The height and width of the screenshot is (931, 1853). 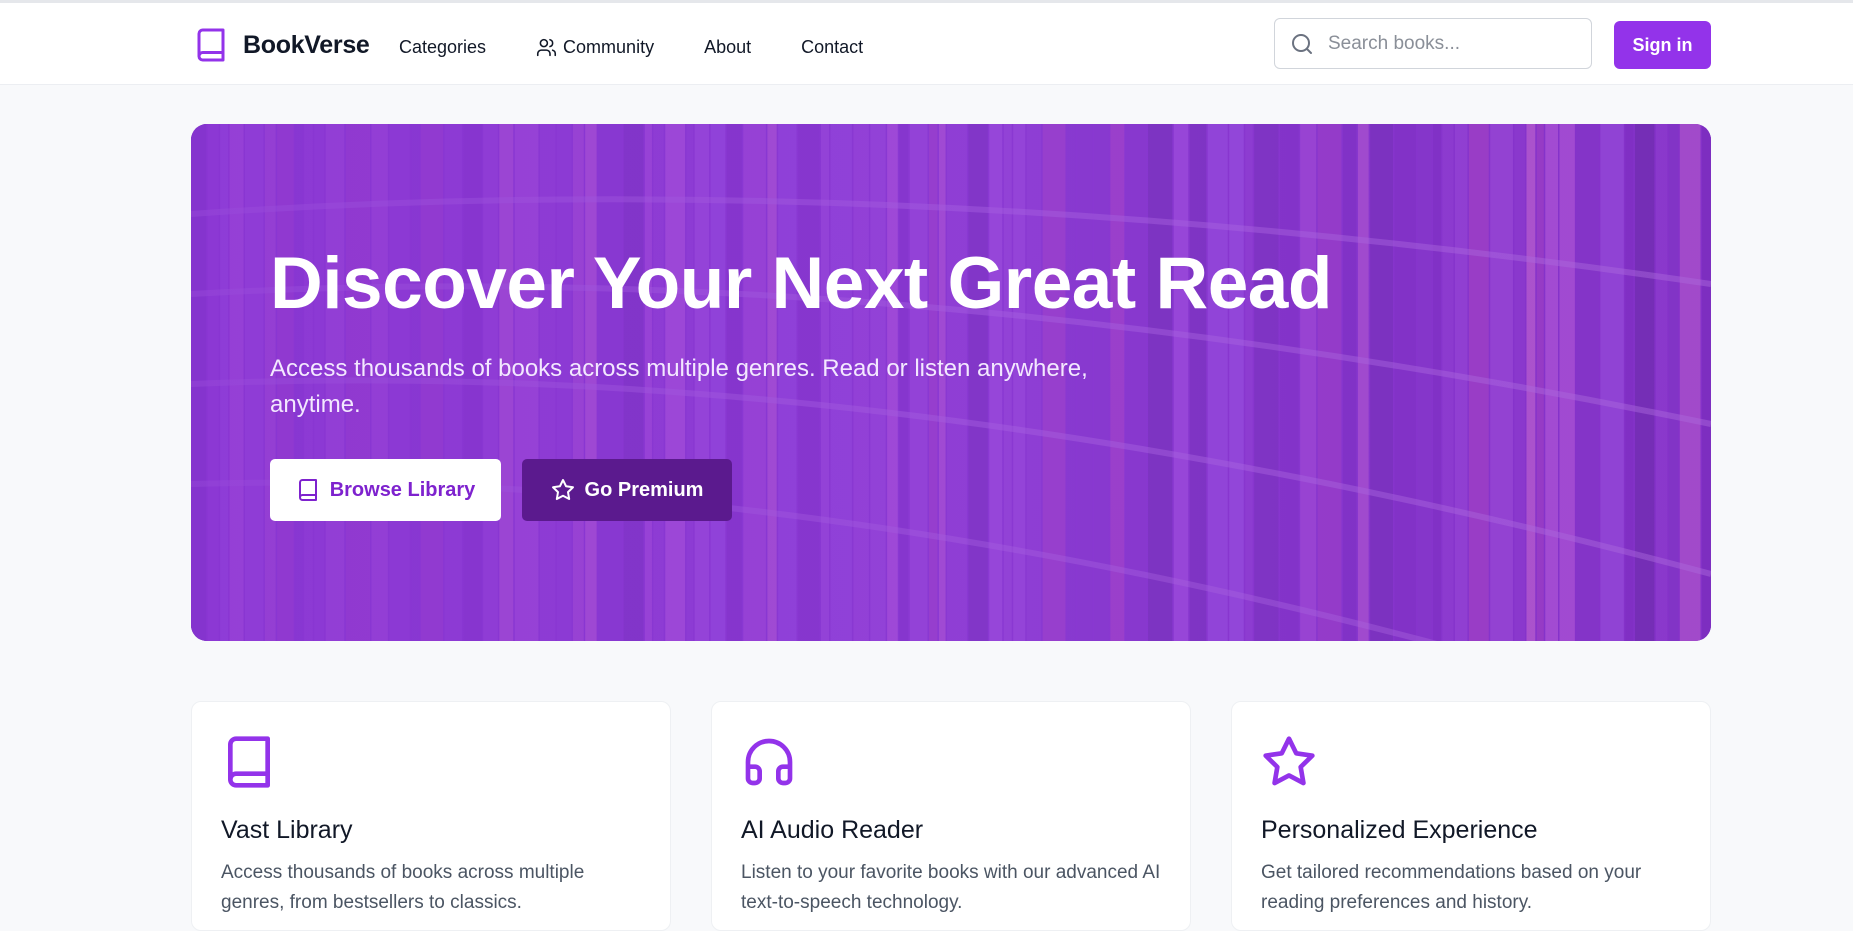 I want to click on nav-link-label: Categories, so click(x=443, y=47).